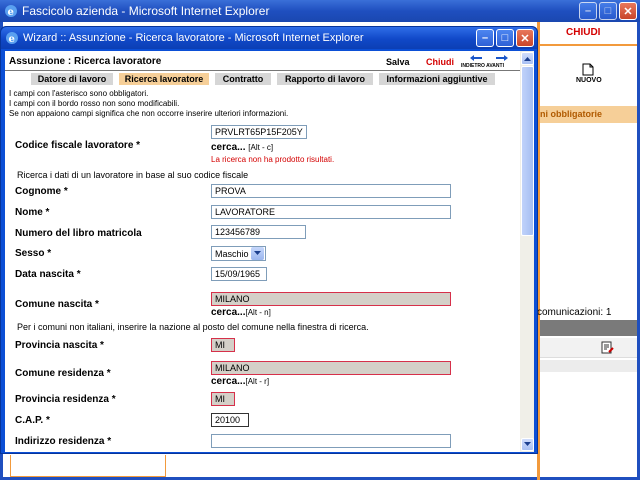 The width and height of the screenshot is (640, 480). I want to click on document-edit-icon, so click(607, 347).